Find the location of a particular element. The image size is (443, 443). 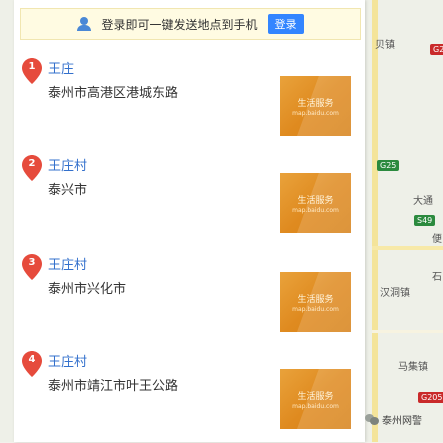

result-address: 泰州市靖江市叶王公路 is located at coordinates (113, 386).